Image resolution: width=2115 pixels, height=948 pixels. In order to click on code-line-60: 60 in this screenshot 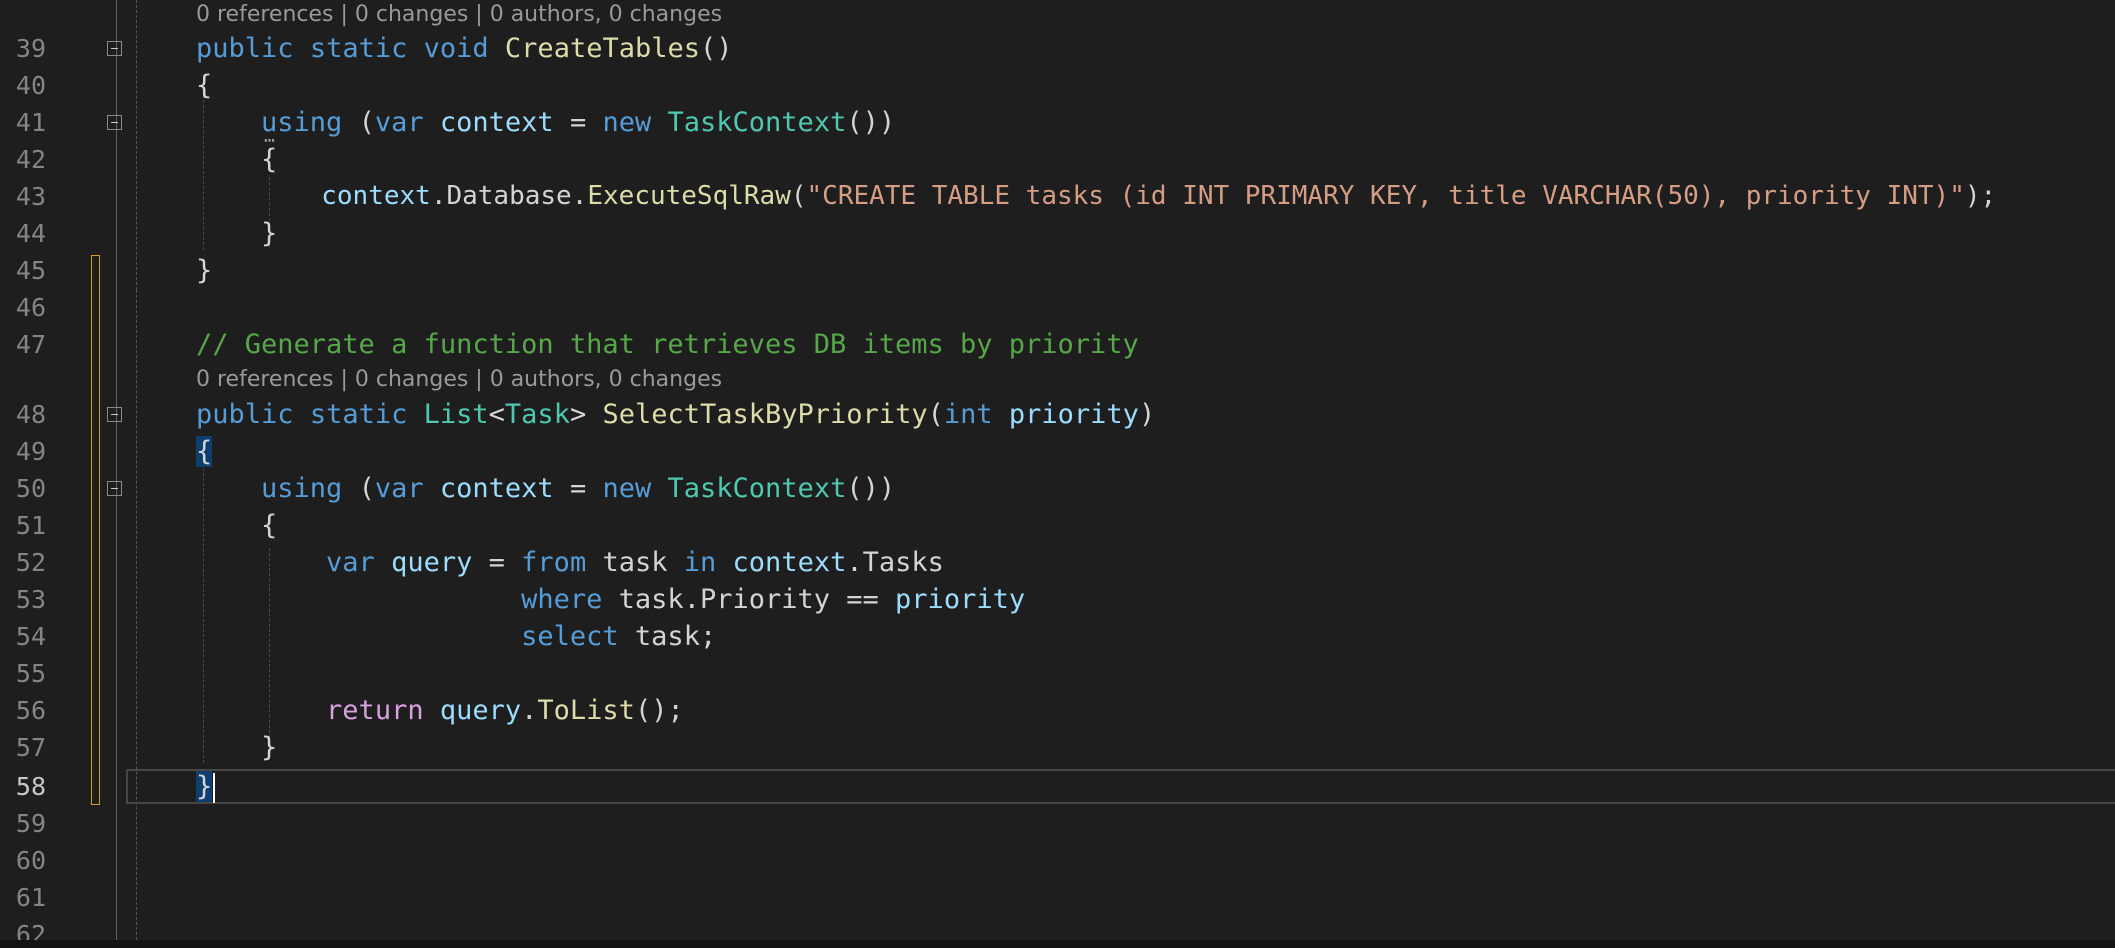, I will do `click(1057, 860)`.